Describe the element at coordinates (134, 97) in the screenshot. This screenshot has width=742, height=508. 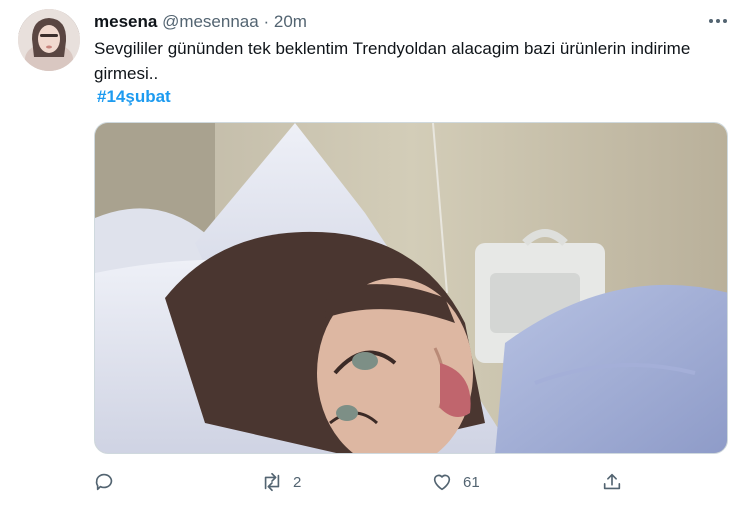
I see `hashtag-link: #14şubat` at that location.